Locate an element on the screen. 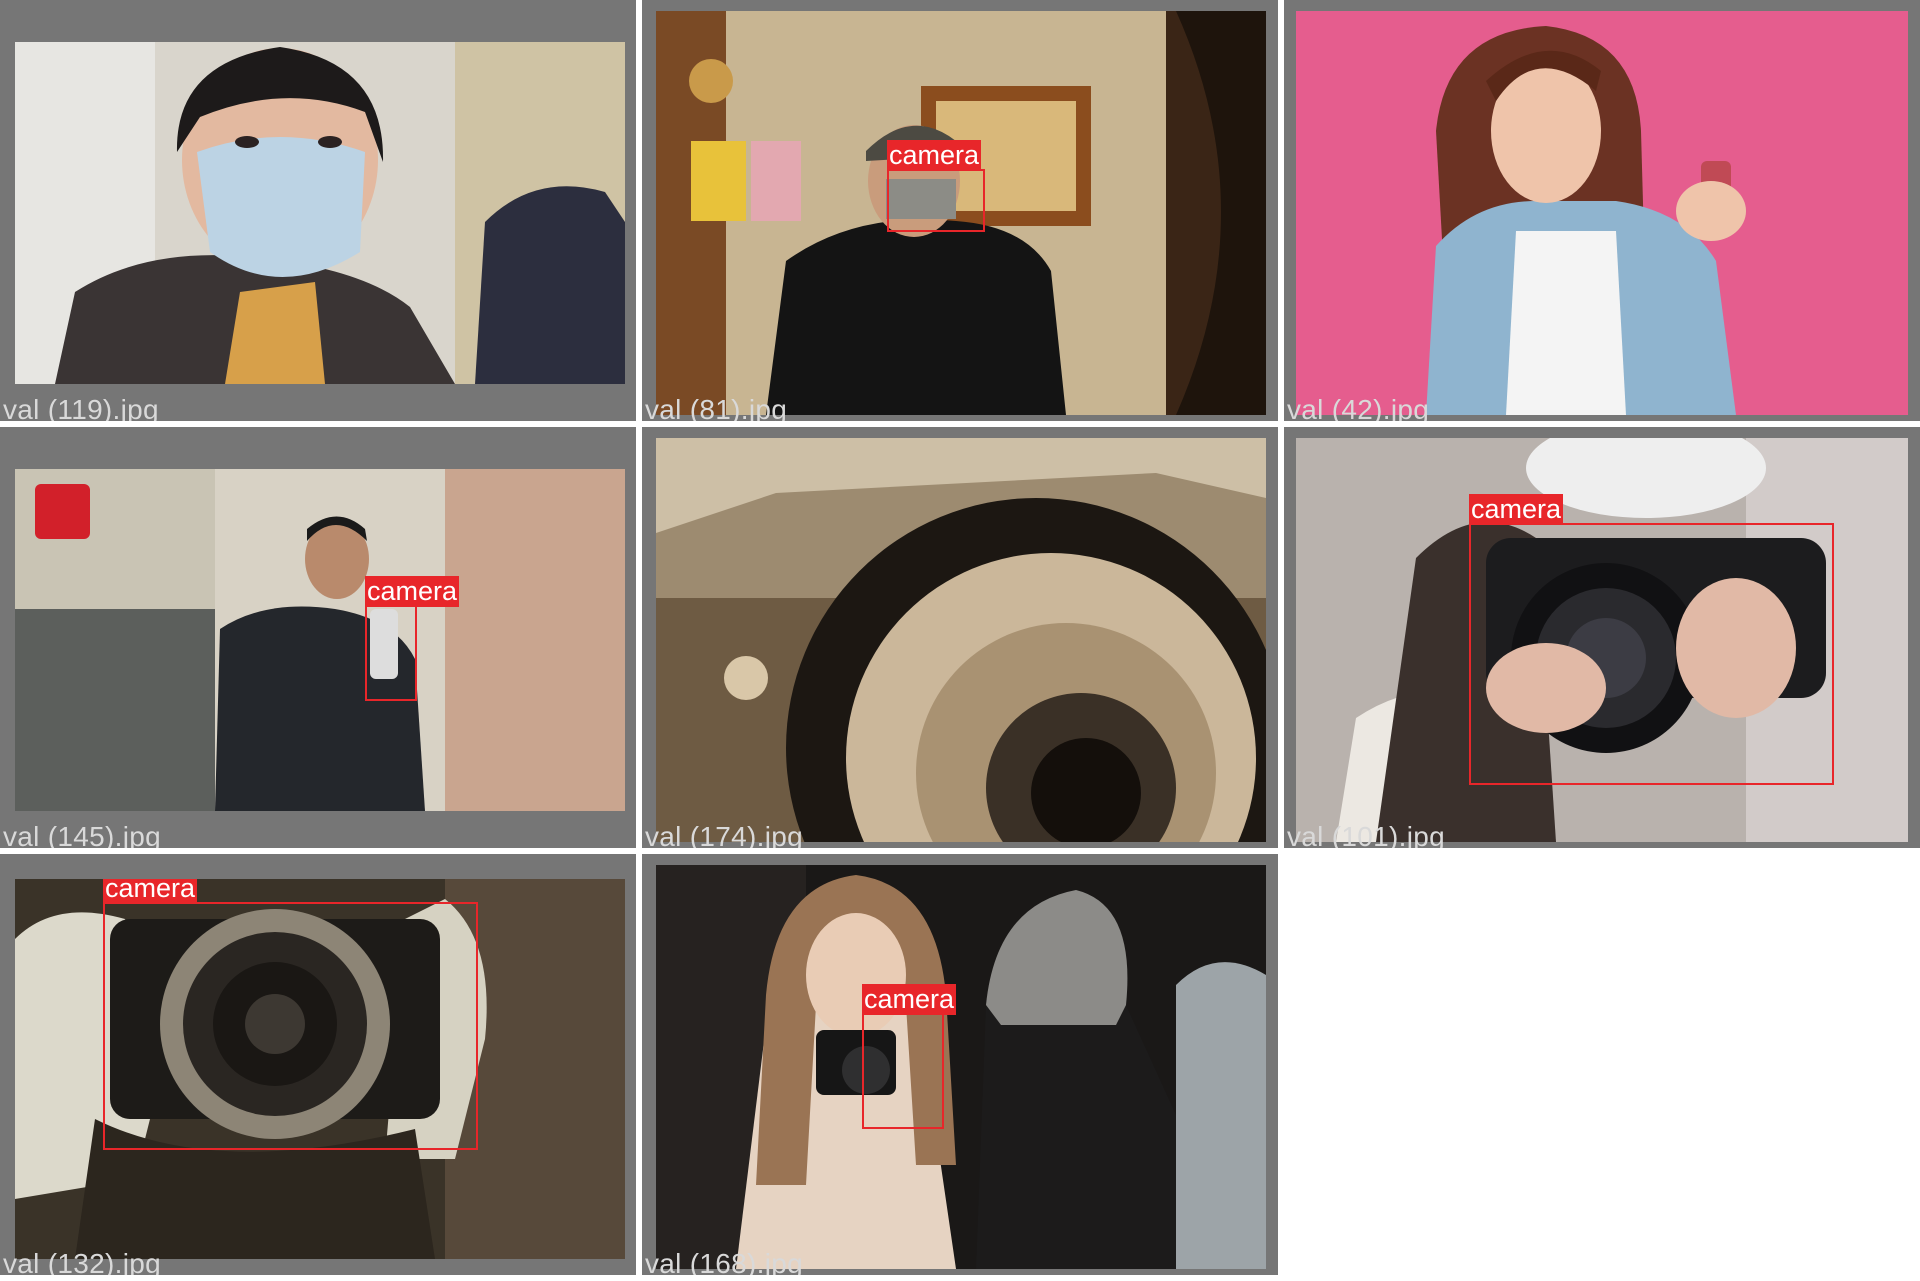  image-tile: camera val (81).jpg is located at coordinates (960, 210).